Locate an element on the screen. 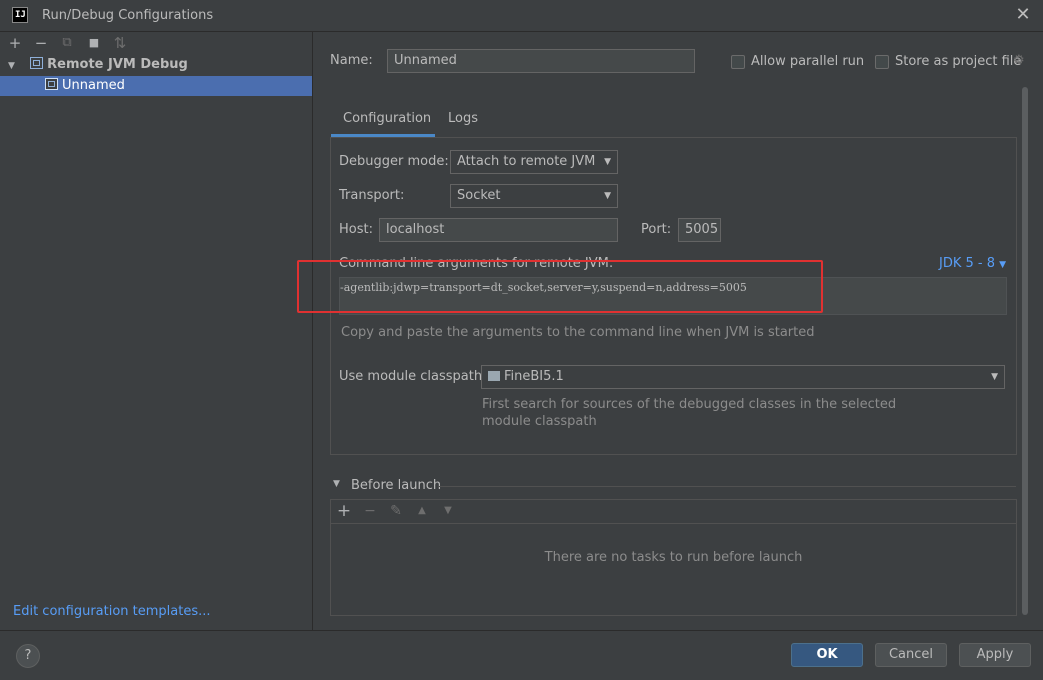  transport-value: Socket is located at coordinates (479, 195).